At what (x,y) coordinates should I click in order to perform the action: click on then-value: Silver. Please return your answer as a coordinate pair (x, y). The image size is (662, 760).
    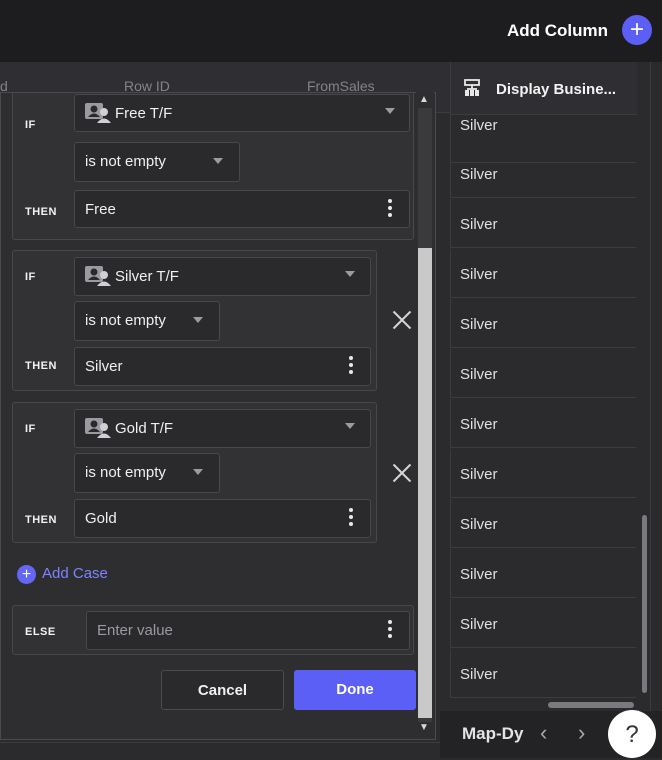
    Looking at the image, I should click on (104, 366).